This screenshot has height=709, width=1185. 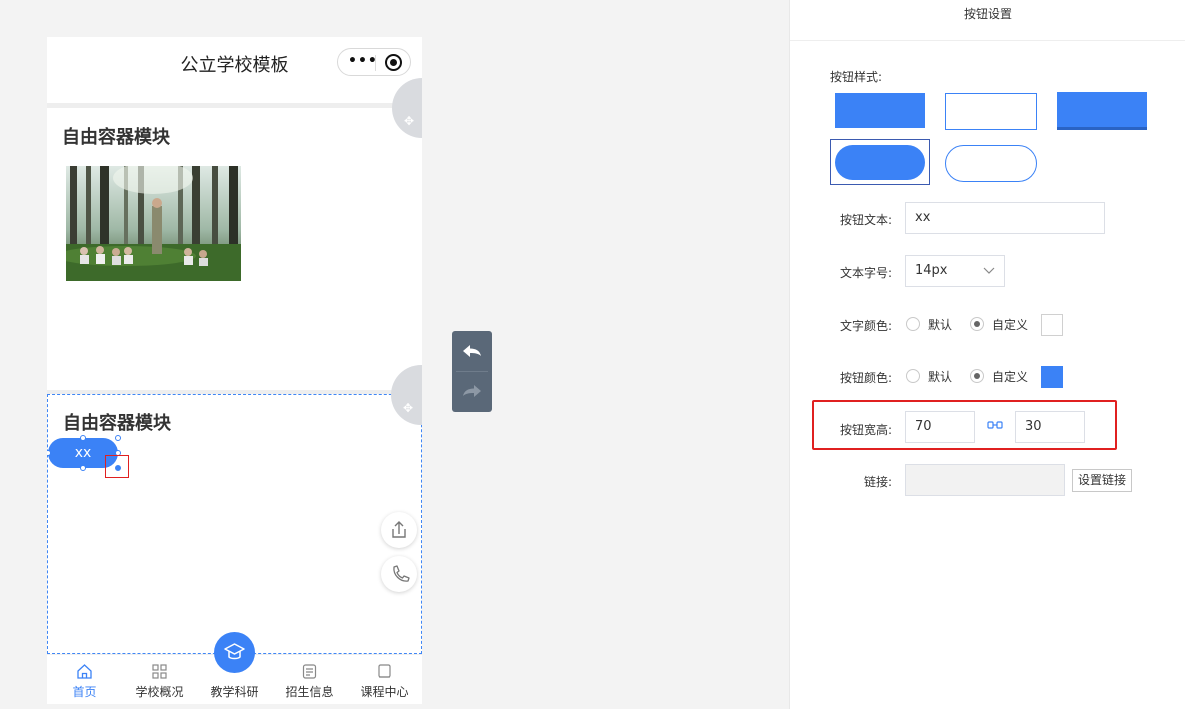 What do you see at coordinates (159, 679) in the screenshot?
I see `tab-school-overview: 学校概况` at bounding box center [159, 679].